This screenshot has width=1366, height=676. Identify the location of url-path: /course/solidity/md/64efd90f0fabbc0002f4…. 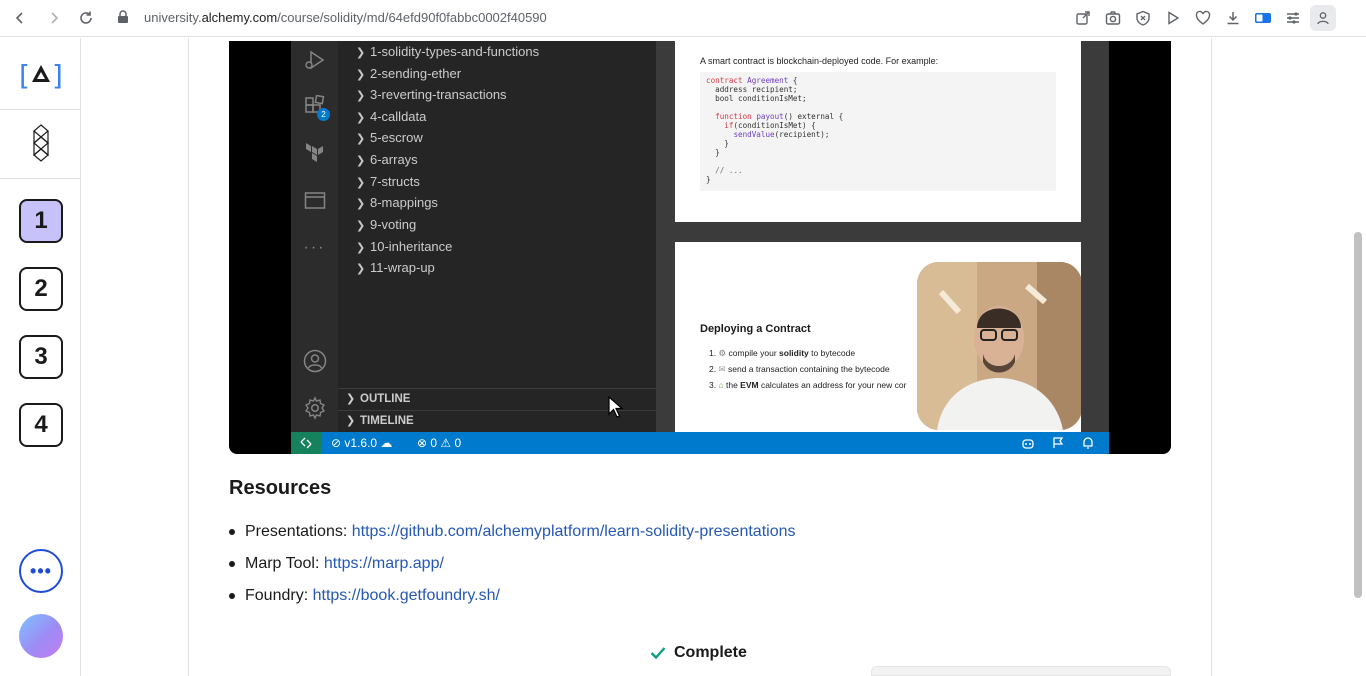
(412, 17).